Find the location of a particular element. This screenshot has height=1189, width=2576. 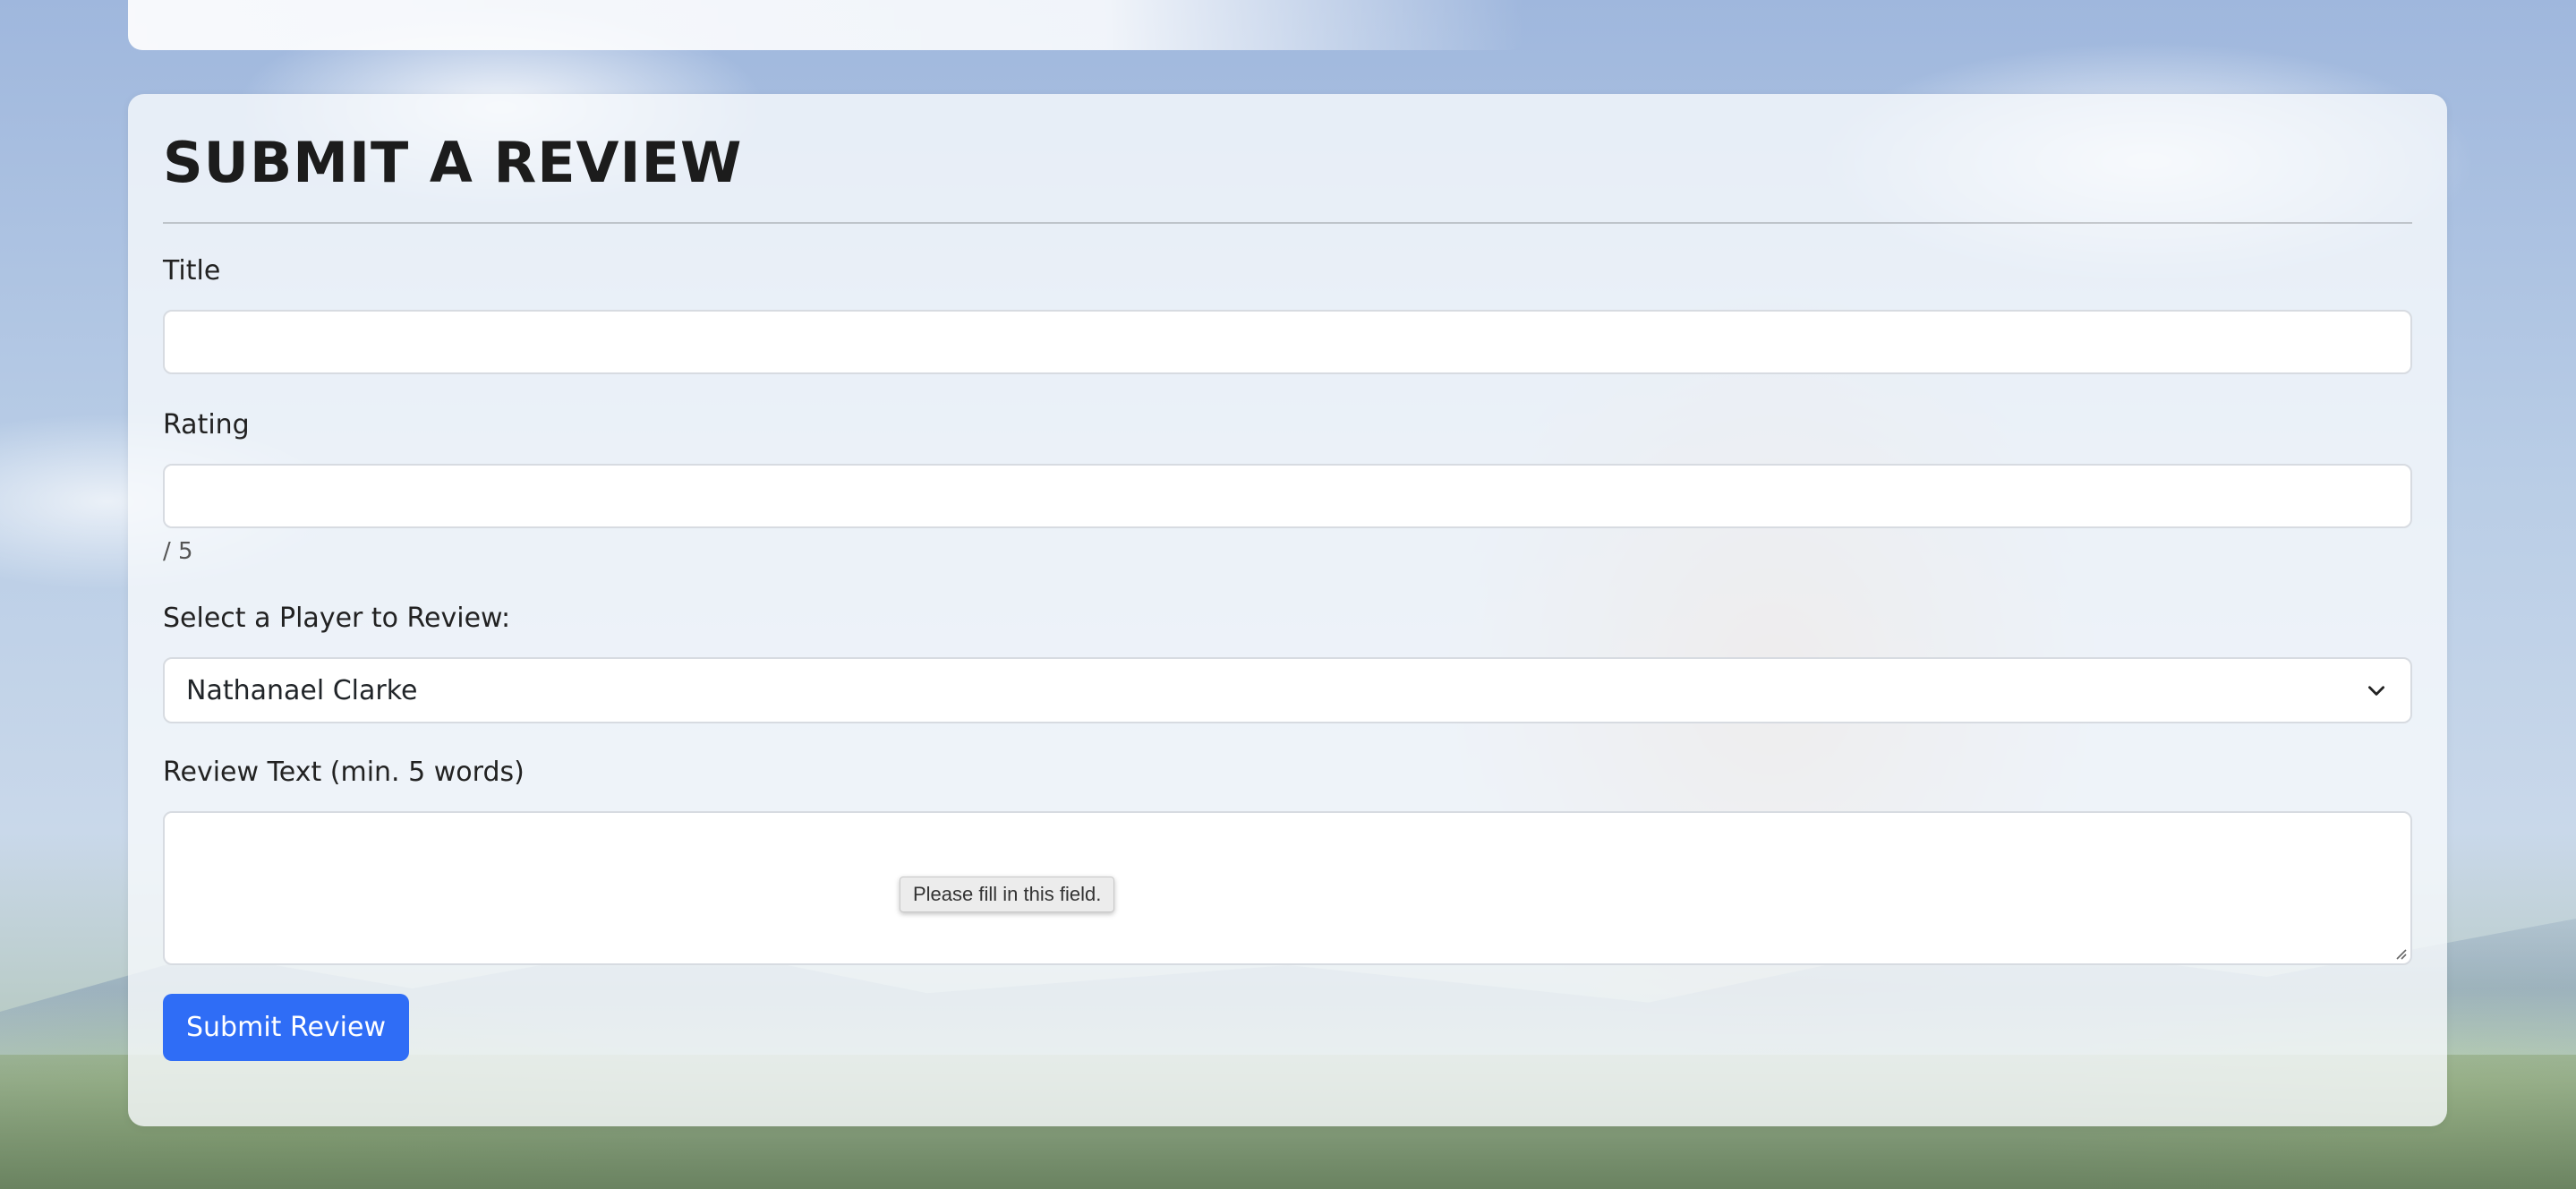

chevron-down-icon is located at coordinates (2376, 690).